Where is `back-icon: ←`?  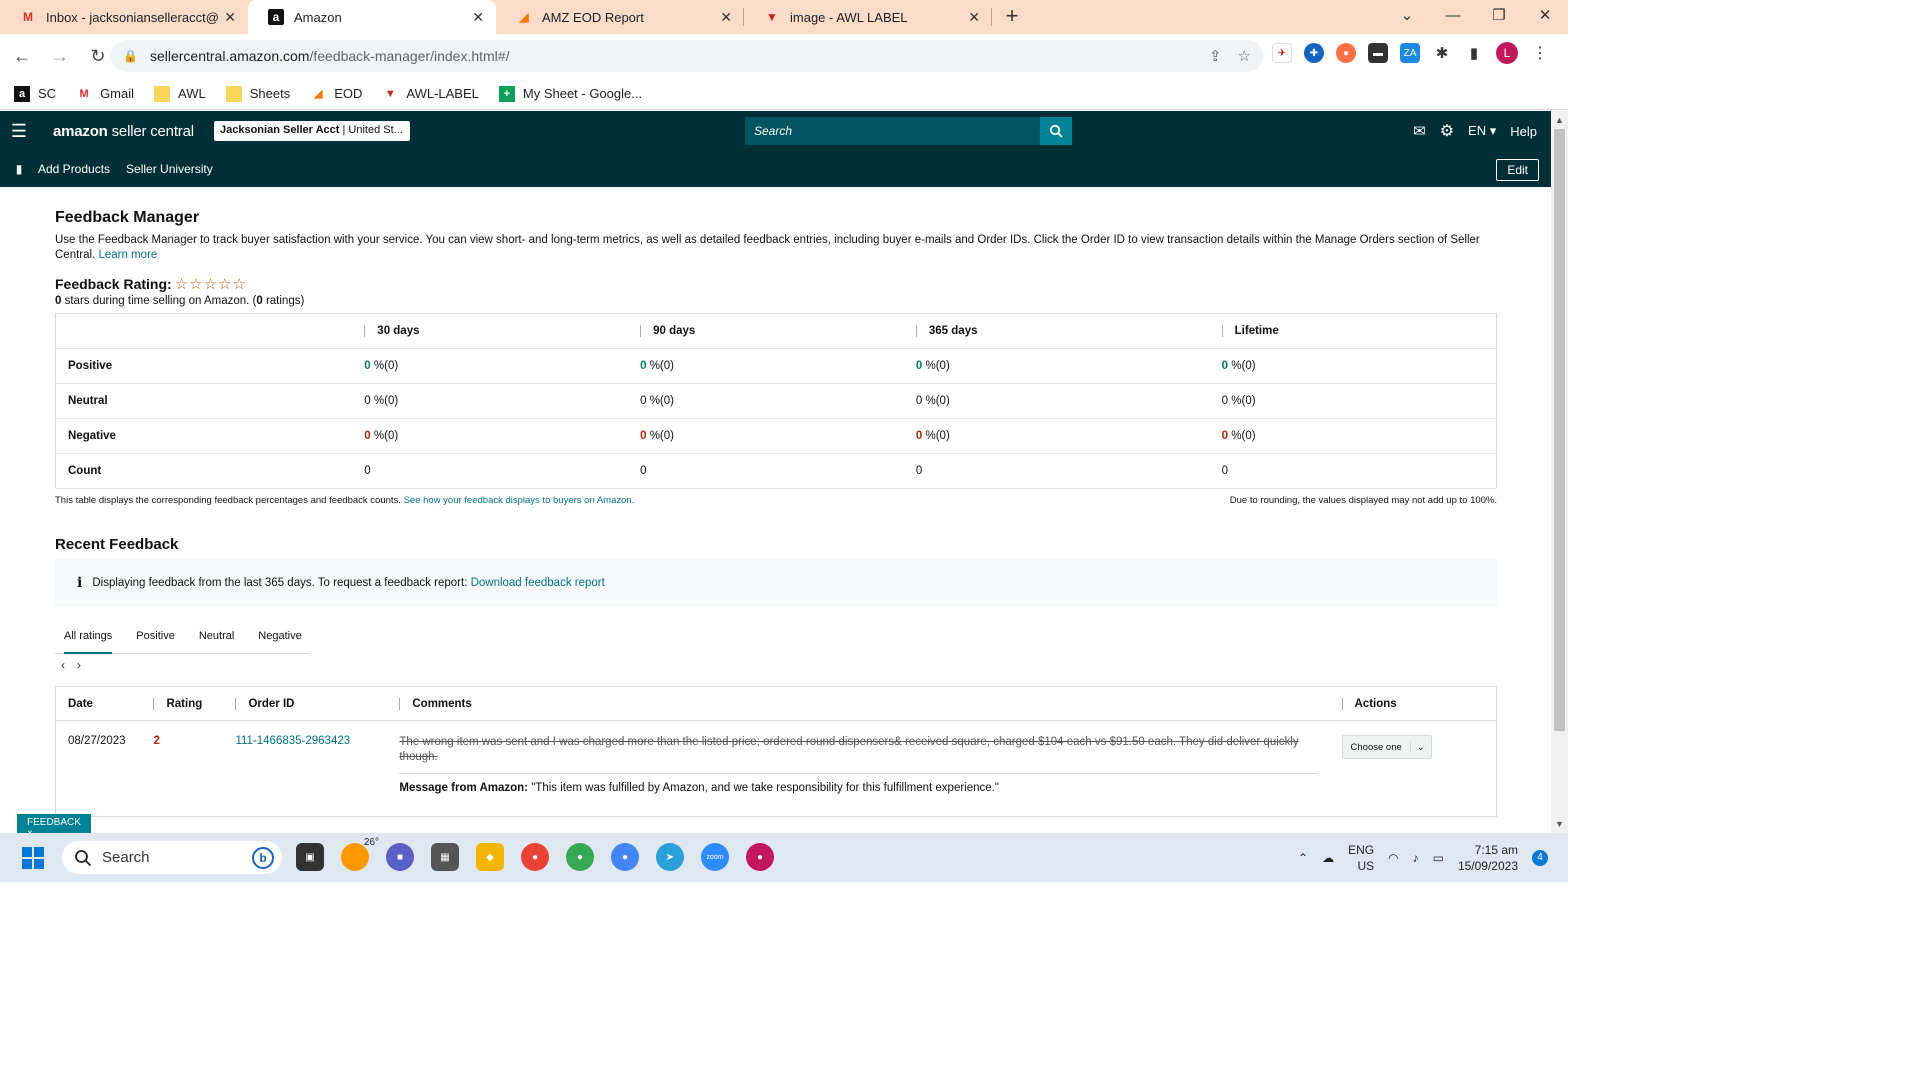 back-icon: ← is located at coordinates (22, 56).